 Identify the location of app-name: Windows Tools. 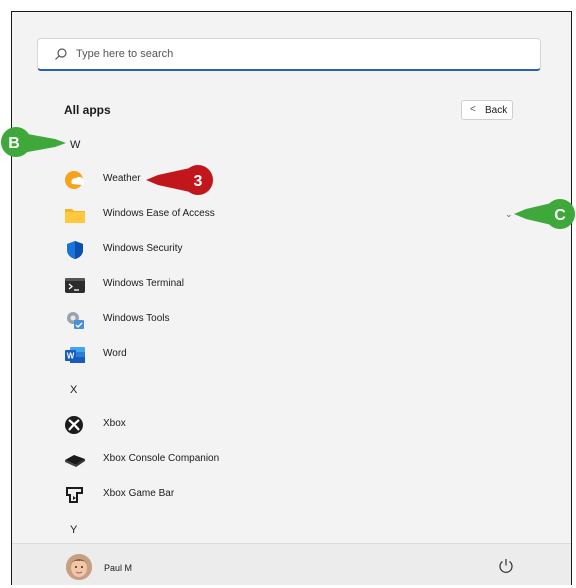
(136, 318).